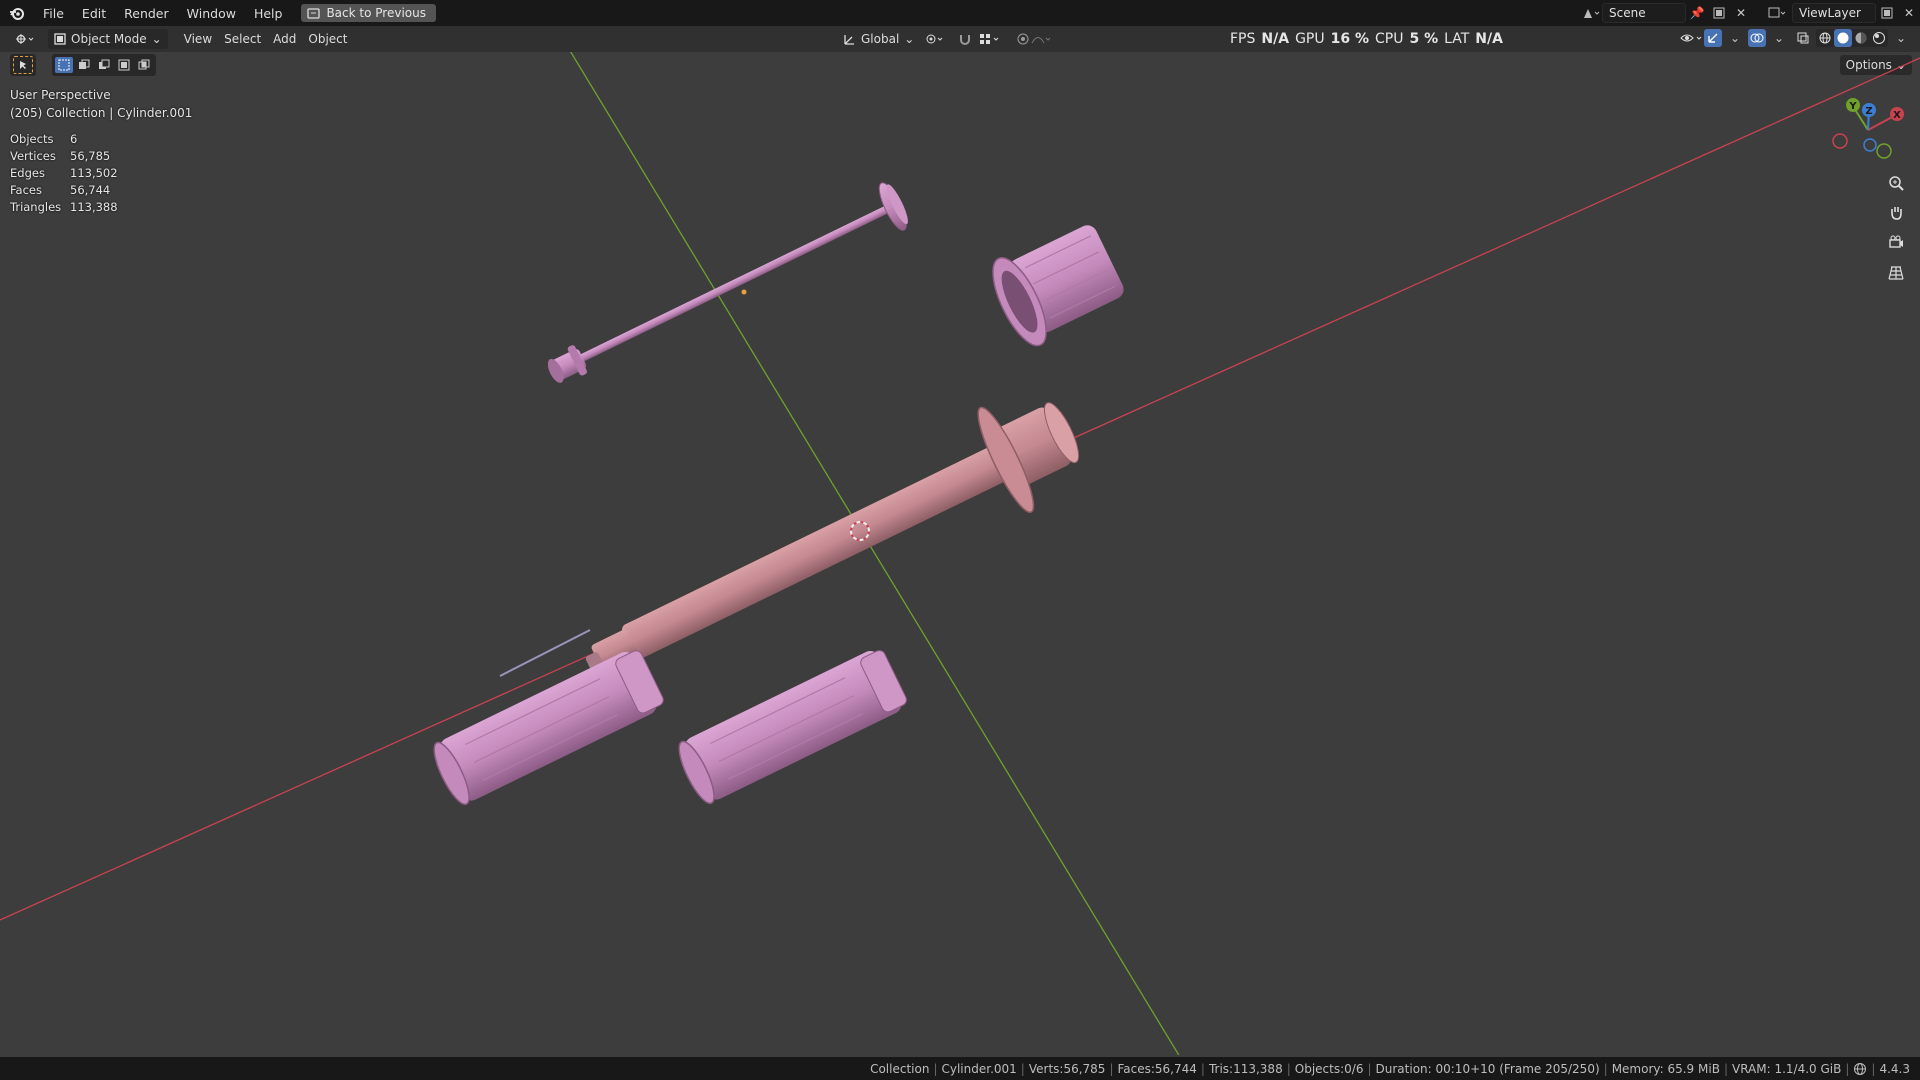 This screenshot has height=1080, width=1920. I want to click on solid-sphere-icon, so click(1843, 38).